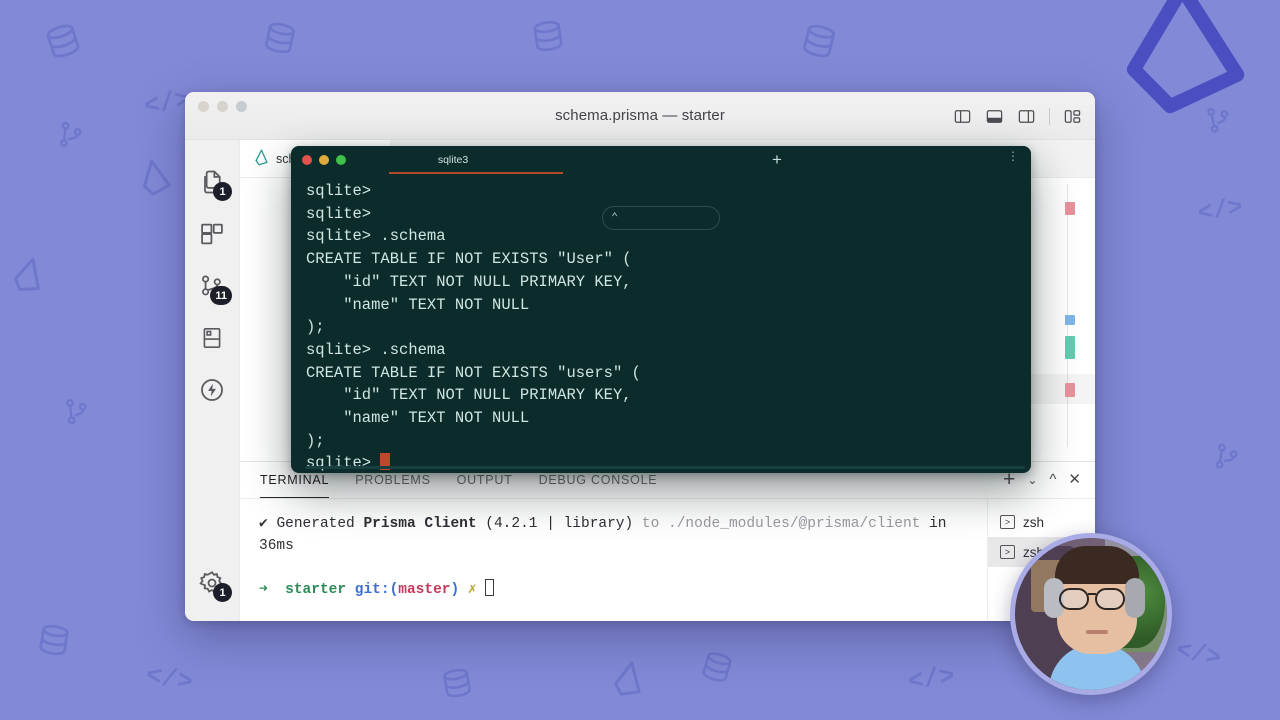 This screenshot has width=1280, height=720. Describe the element at coordinates (1032, 480) in the screenshot. I see `terminal-dropdown-icon: ⌄` at that location.